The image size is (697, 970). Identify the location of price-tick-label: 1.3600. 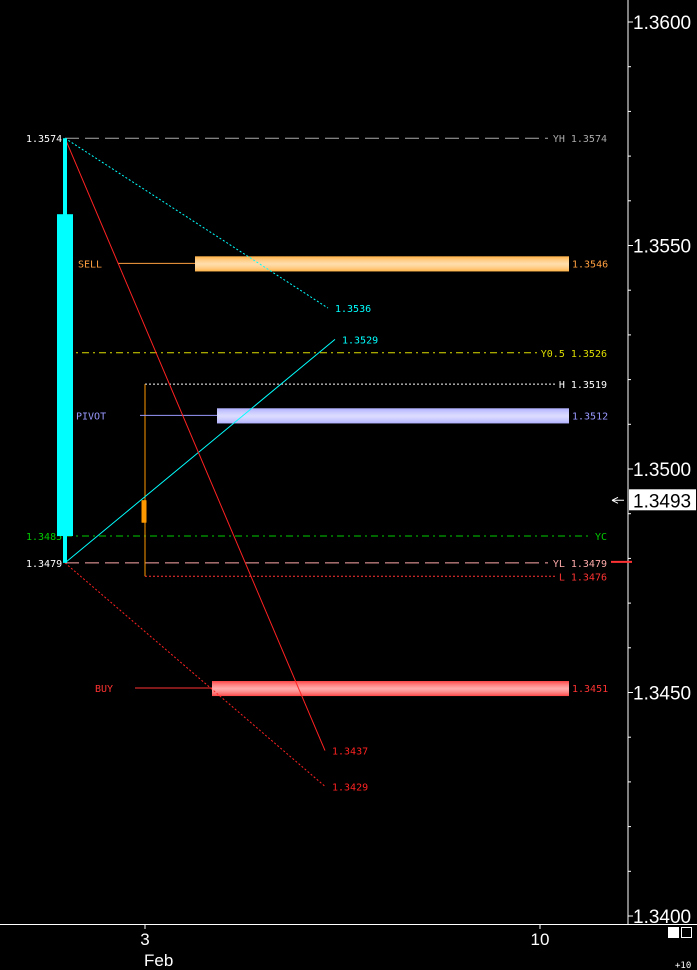
(662, 23).